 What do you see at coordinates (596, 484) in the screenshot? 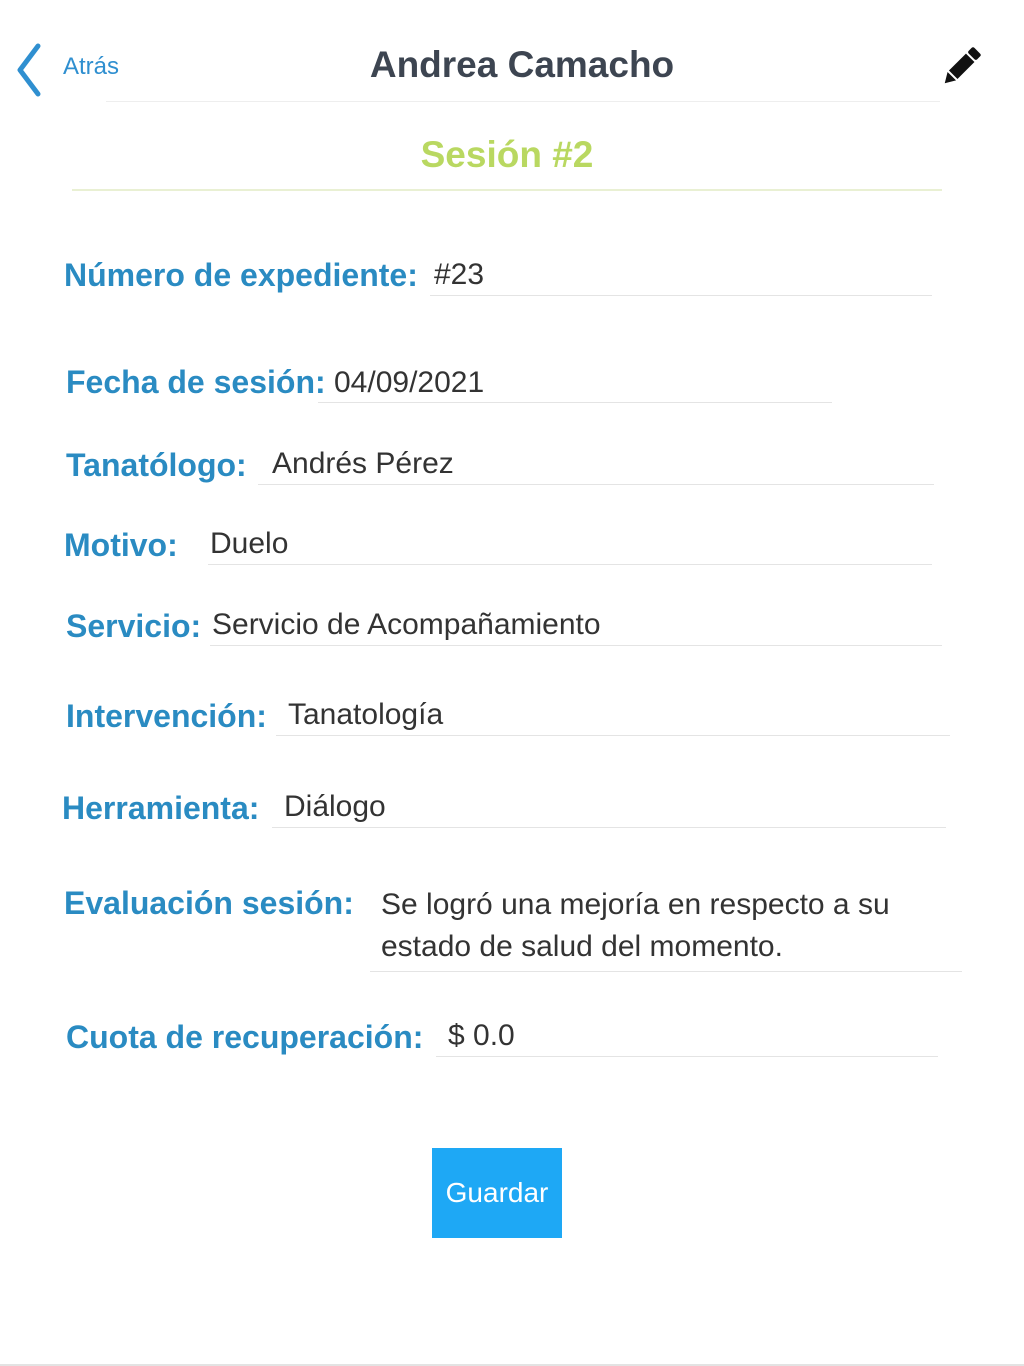
I see `tanatologo-underline` at bounding box center [596, 484].